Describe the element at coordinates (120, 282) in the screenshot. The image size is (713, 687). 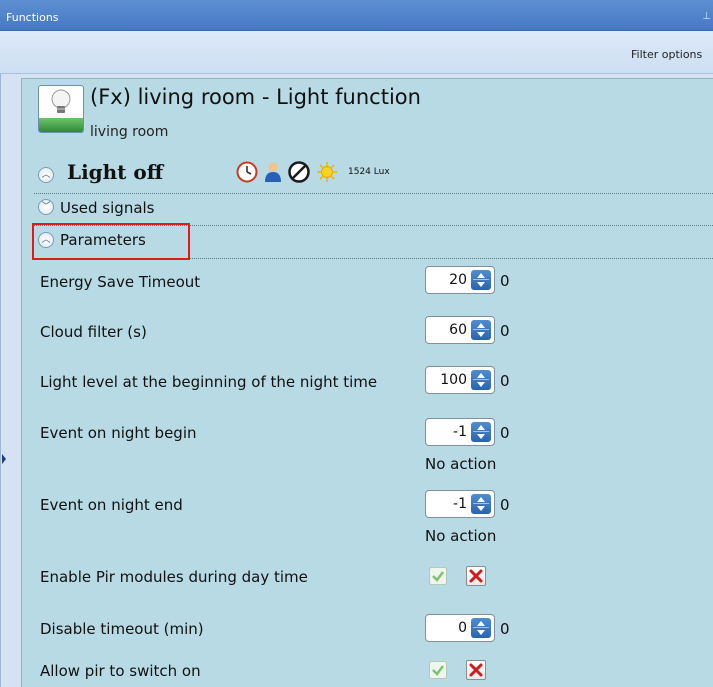
I see `param-energy-save-timeout-label: Energy Save Timeout` at that location.